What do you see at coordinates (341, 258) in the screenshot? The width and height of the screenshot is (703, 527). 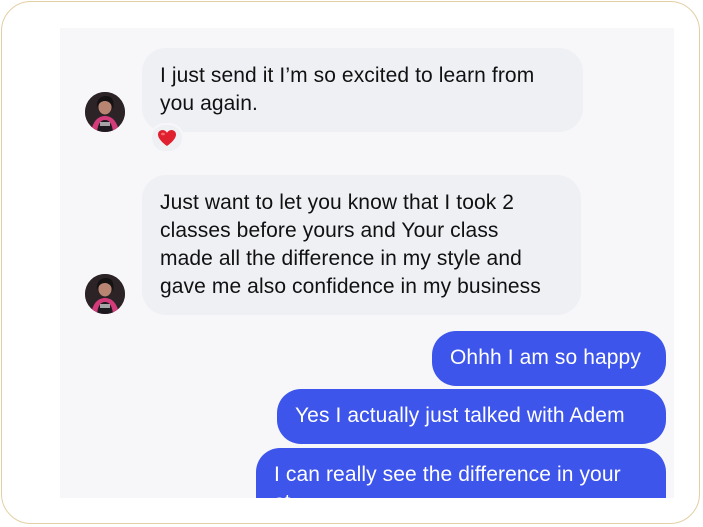 I see `message-line: made all the difference in my style and` at bounding box center [341, 258].